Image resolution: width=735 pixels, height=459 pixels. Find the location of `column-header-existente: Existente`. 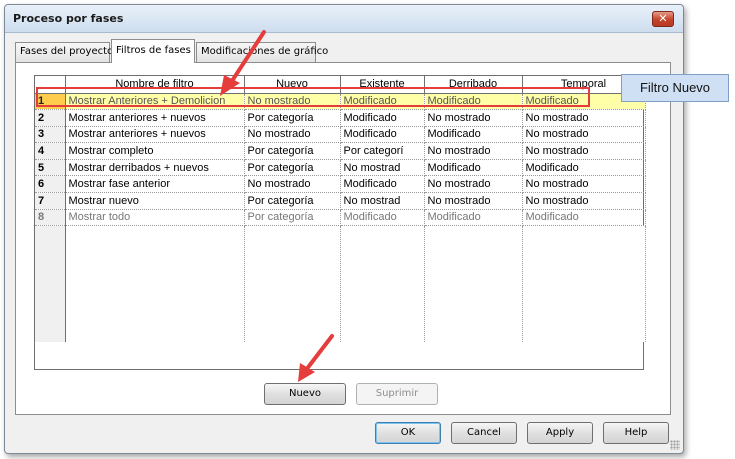

column-header-existente: Existente is located at coordinates (382, 85).